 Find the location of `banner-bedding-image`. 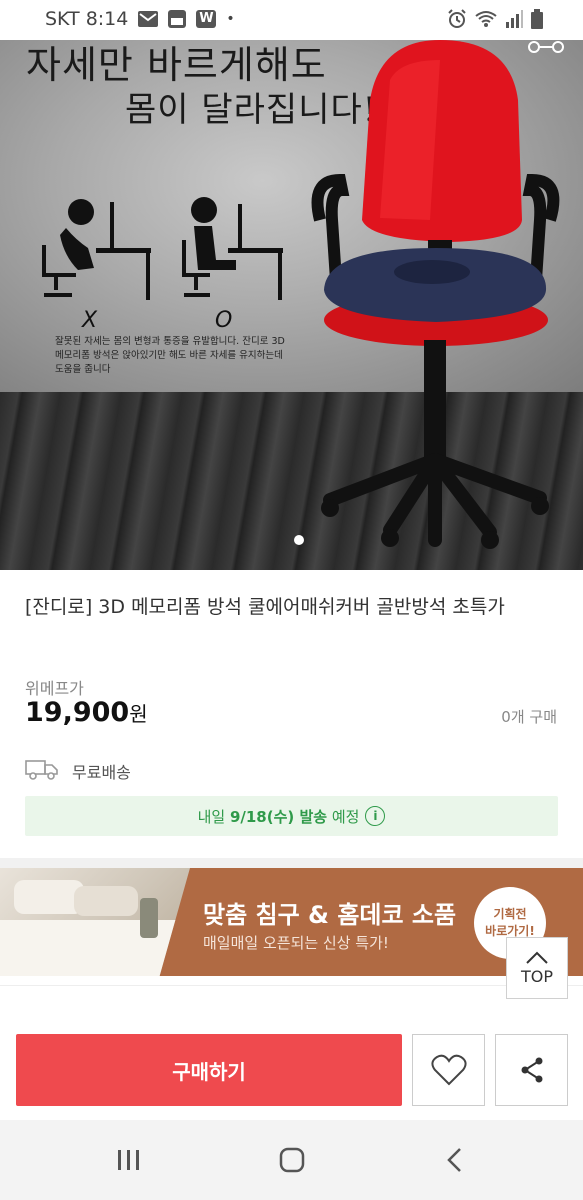

banner-bedding-image is located at coordinates (95, 922).